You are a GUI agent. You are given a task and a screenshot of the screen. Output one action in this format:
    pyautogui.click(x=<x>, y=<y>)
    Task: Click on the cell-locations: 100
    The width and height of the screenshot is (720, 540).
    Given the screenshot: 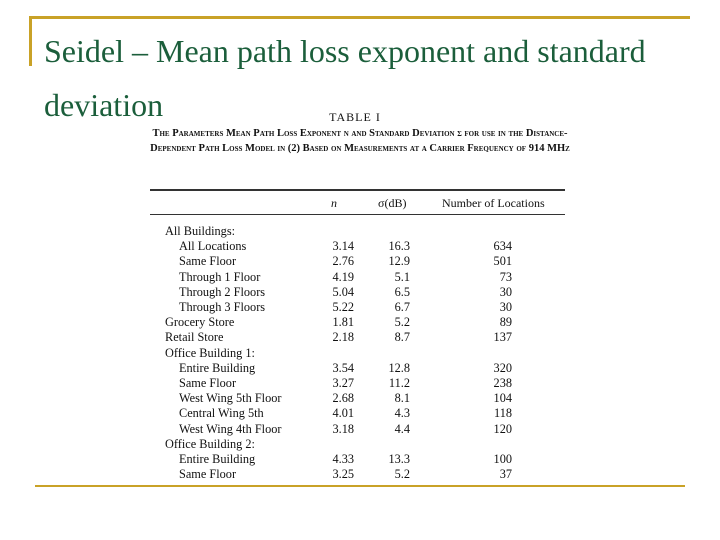 What is the action you would take?
    pyautogui.click(x=502, y=459)
    